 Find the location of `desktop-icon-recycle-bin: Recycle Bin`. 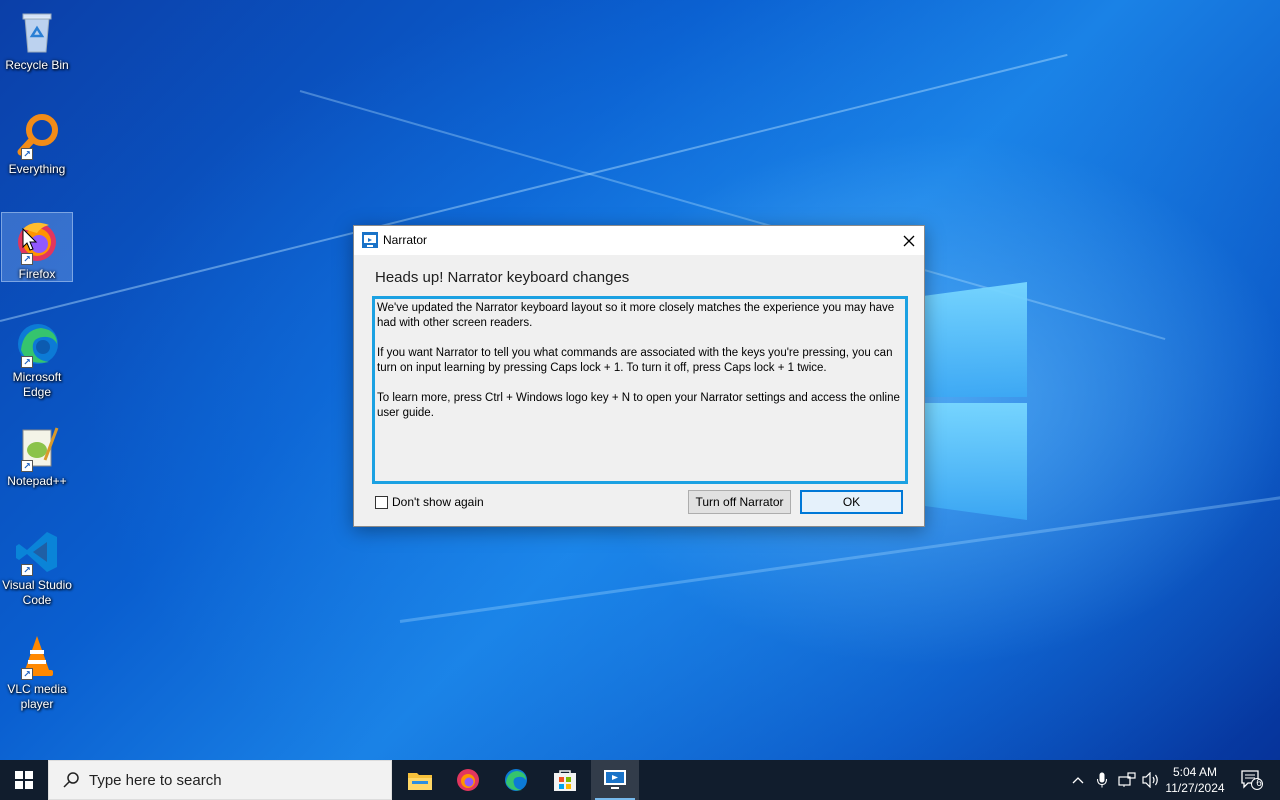

desktop-icon-recycle-bin: Recycle Bin is located at coordinates (37, 38).